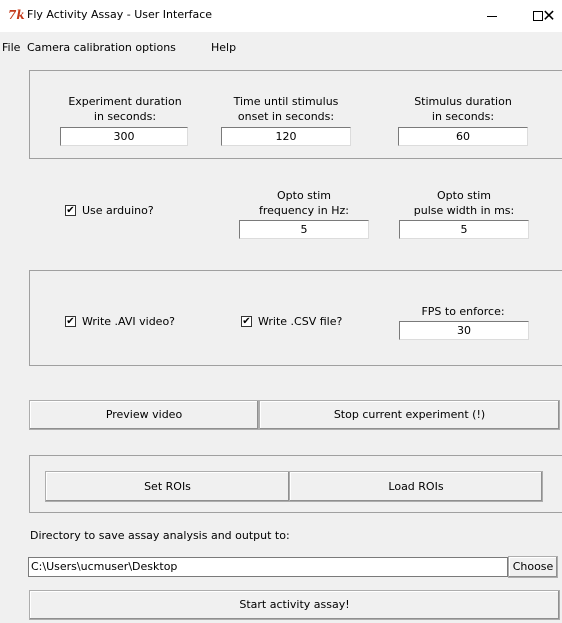 The height and width of the screenshot is (623, 562). Describe the element at coordinates (101, 47) in the screenshot. I see `menu-camera-calibration: Camera calibration options` at that location.